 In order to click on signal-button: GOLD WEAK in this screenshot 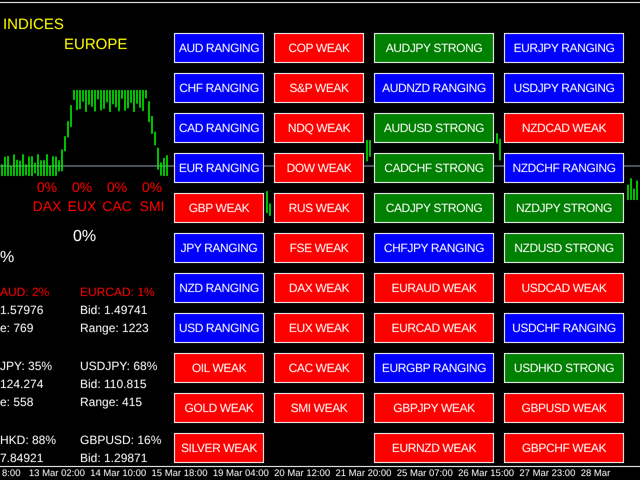, I will do `click(219, 408)`.